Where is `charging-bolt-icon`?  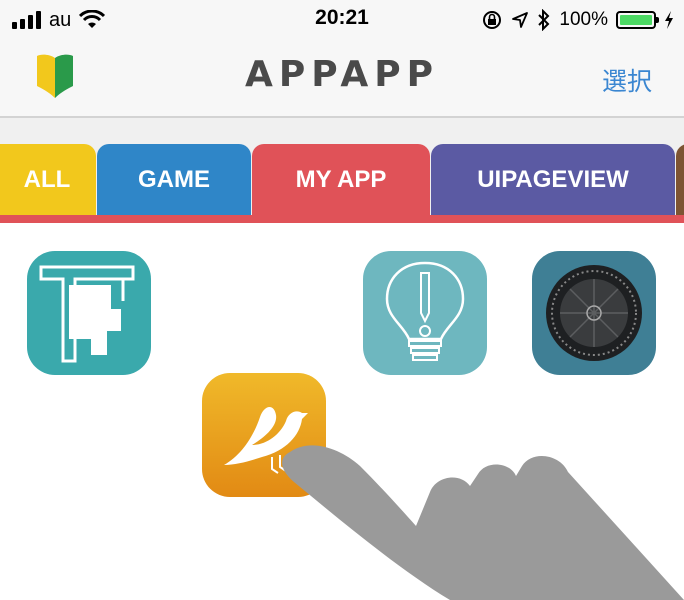 charging-bolt-icon is located at coordinates (669, 20).